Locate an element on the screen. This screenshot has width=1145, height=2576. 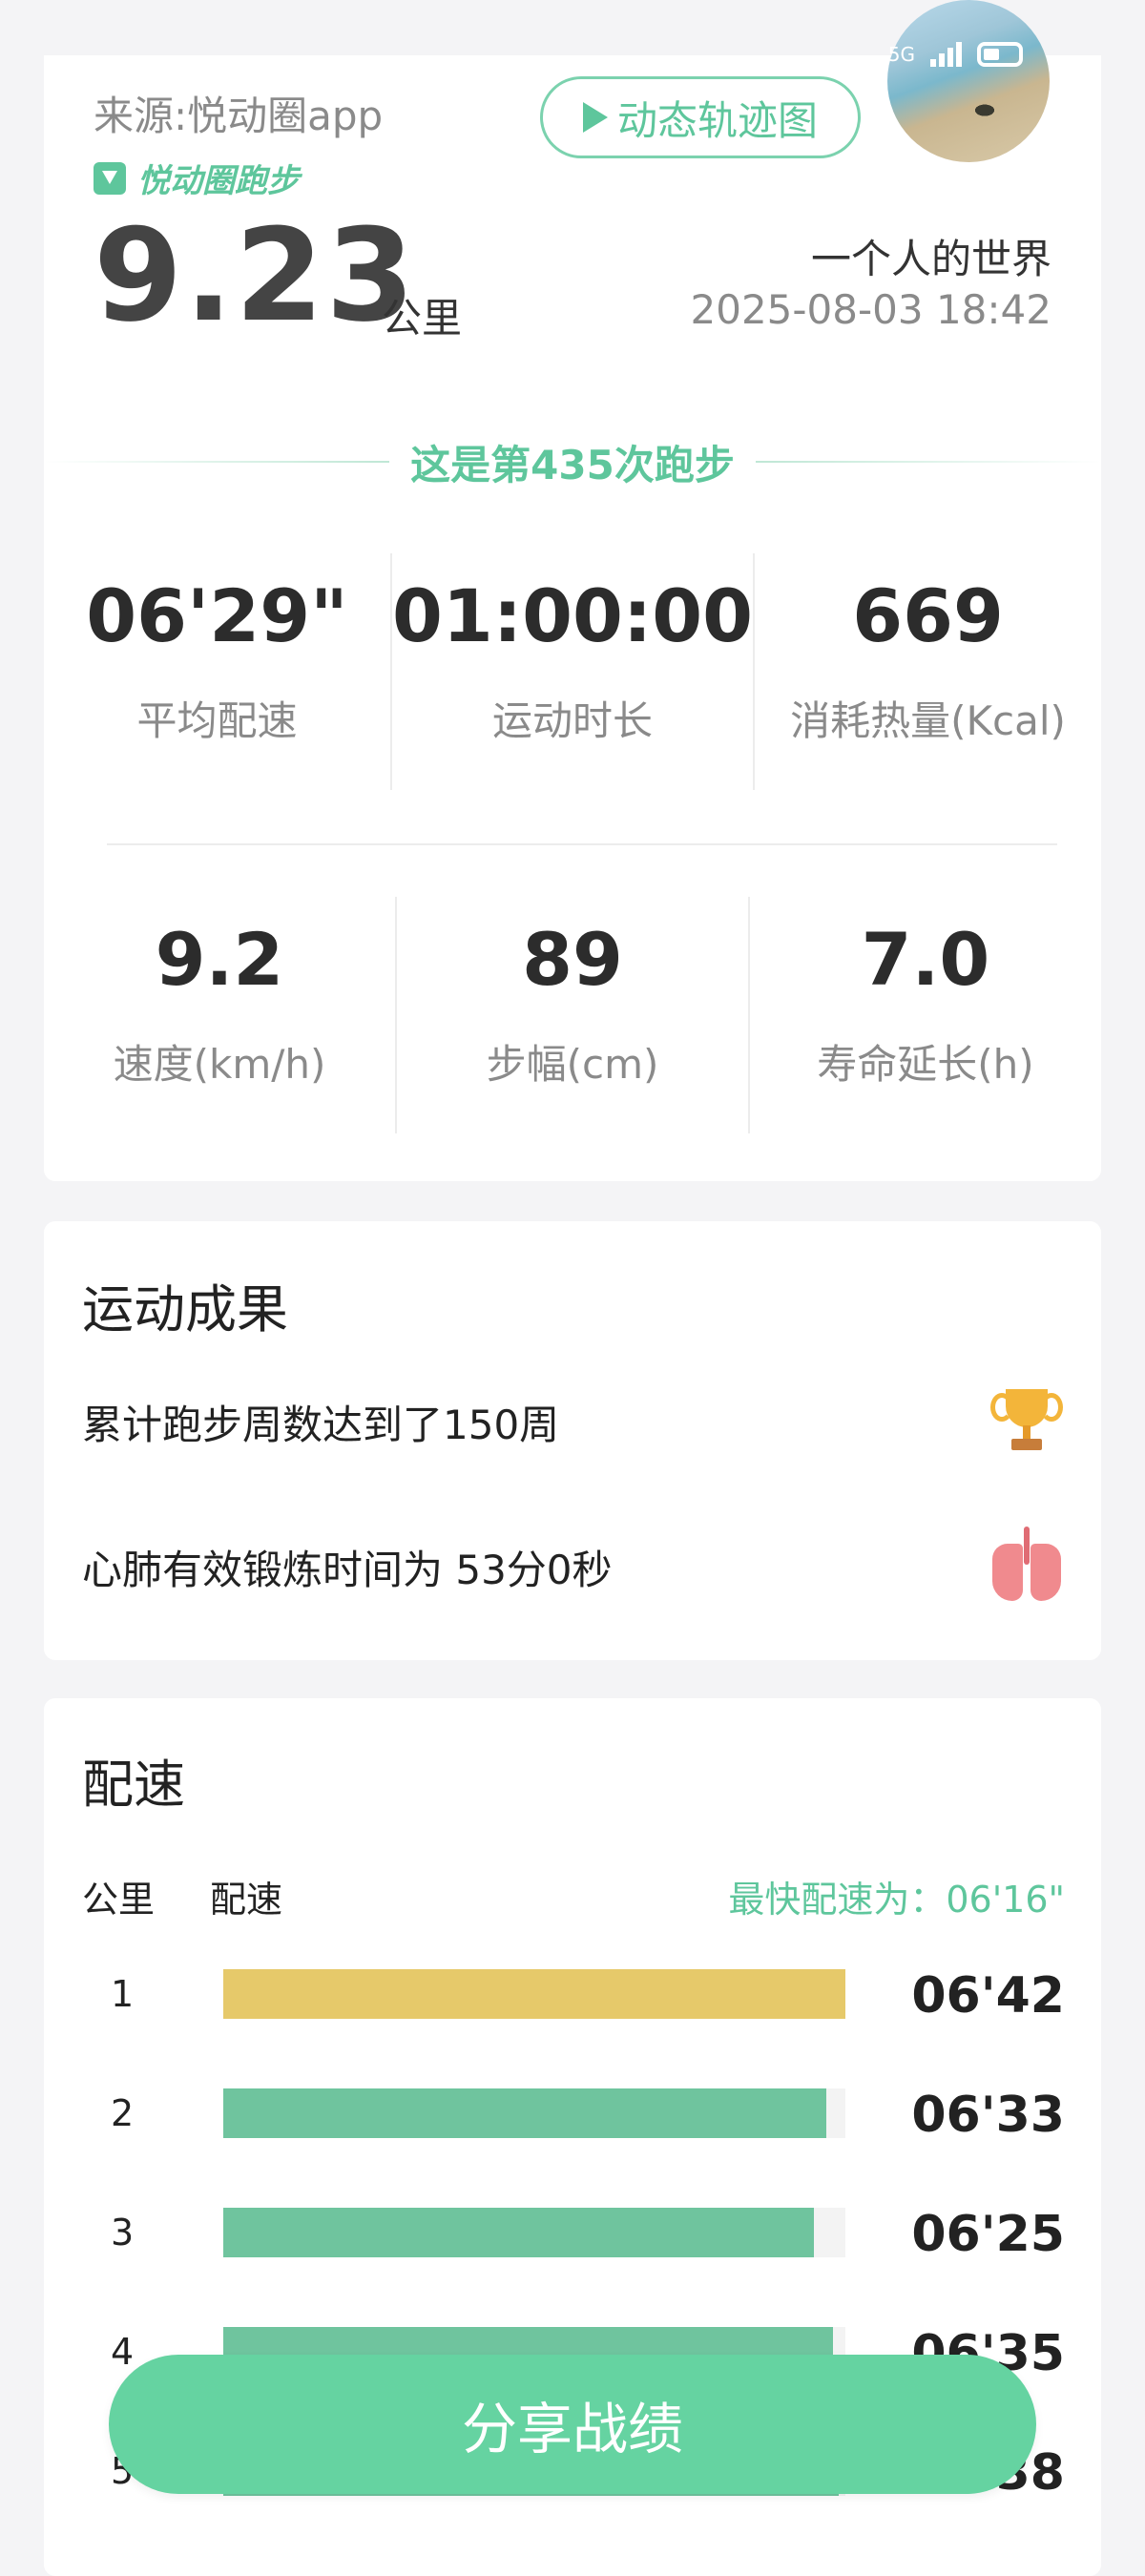
run-datetime: 2025-08-03 18:42 is located at coordinates (870, 309).